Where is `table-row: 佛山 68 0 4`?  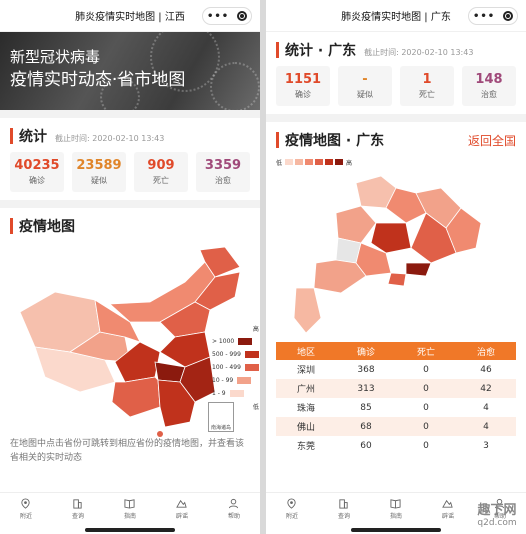
table-row: 佛山 68 0 4 is located at coordinates (396, 426).